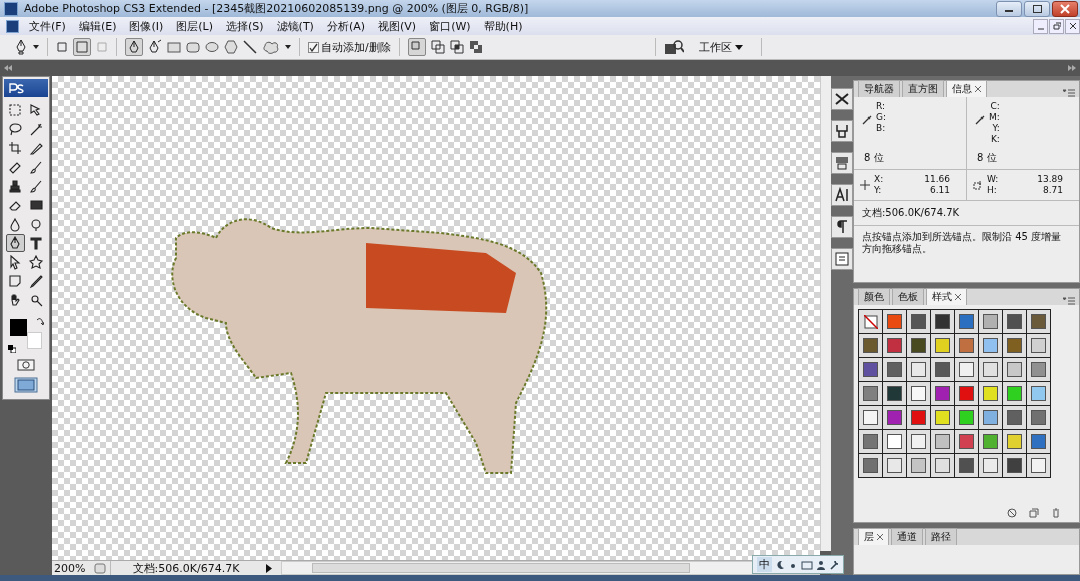 The width and height of the screenshot is (1080, 581). I want to click on collapse-icon, so click(8, 68).